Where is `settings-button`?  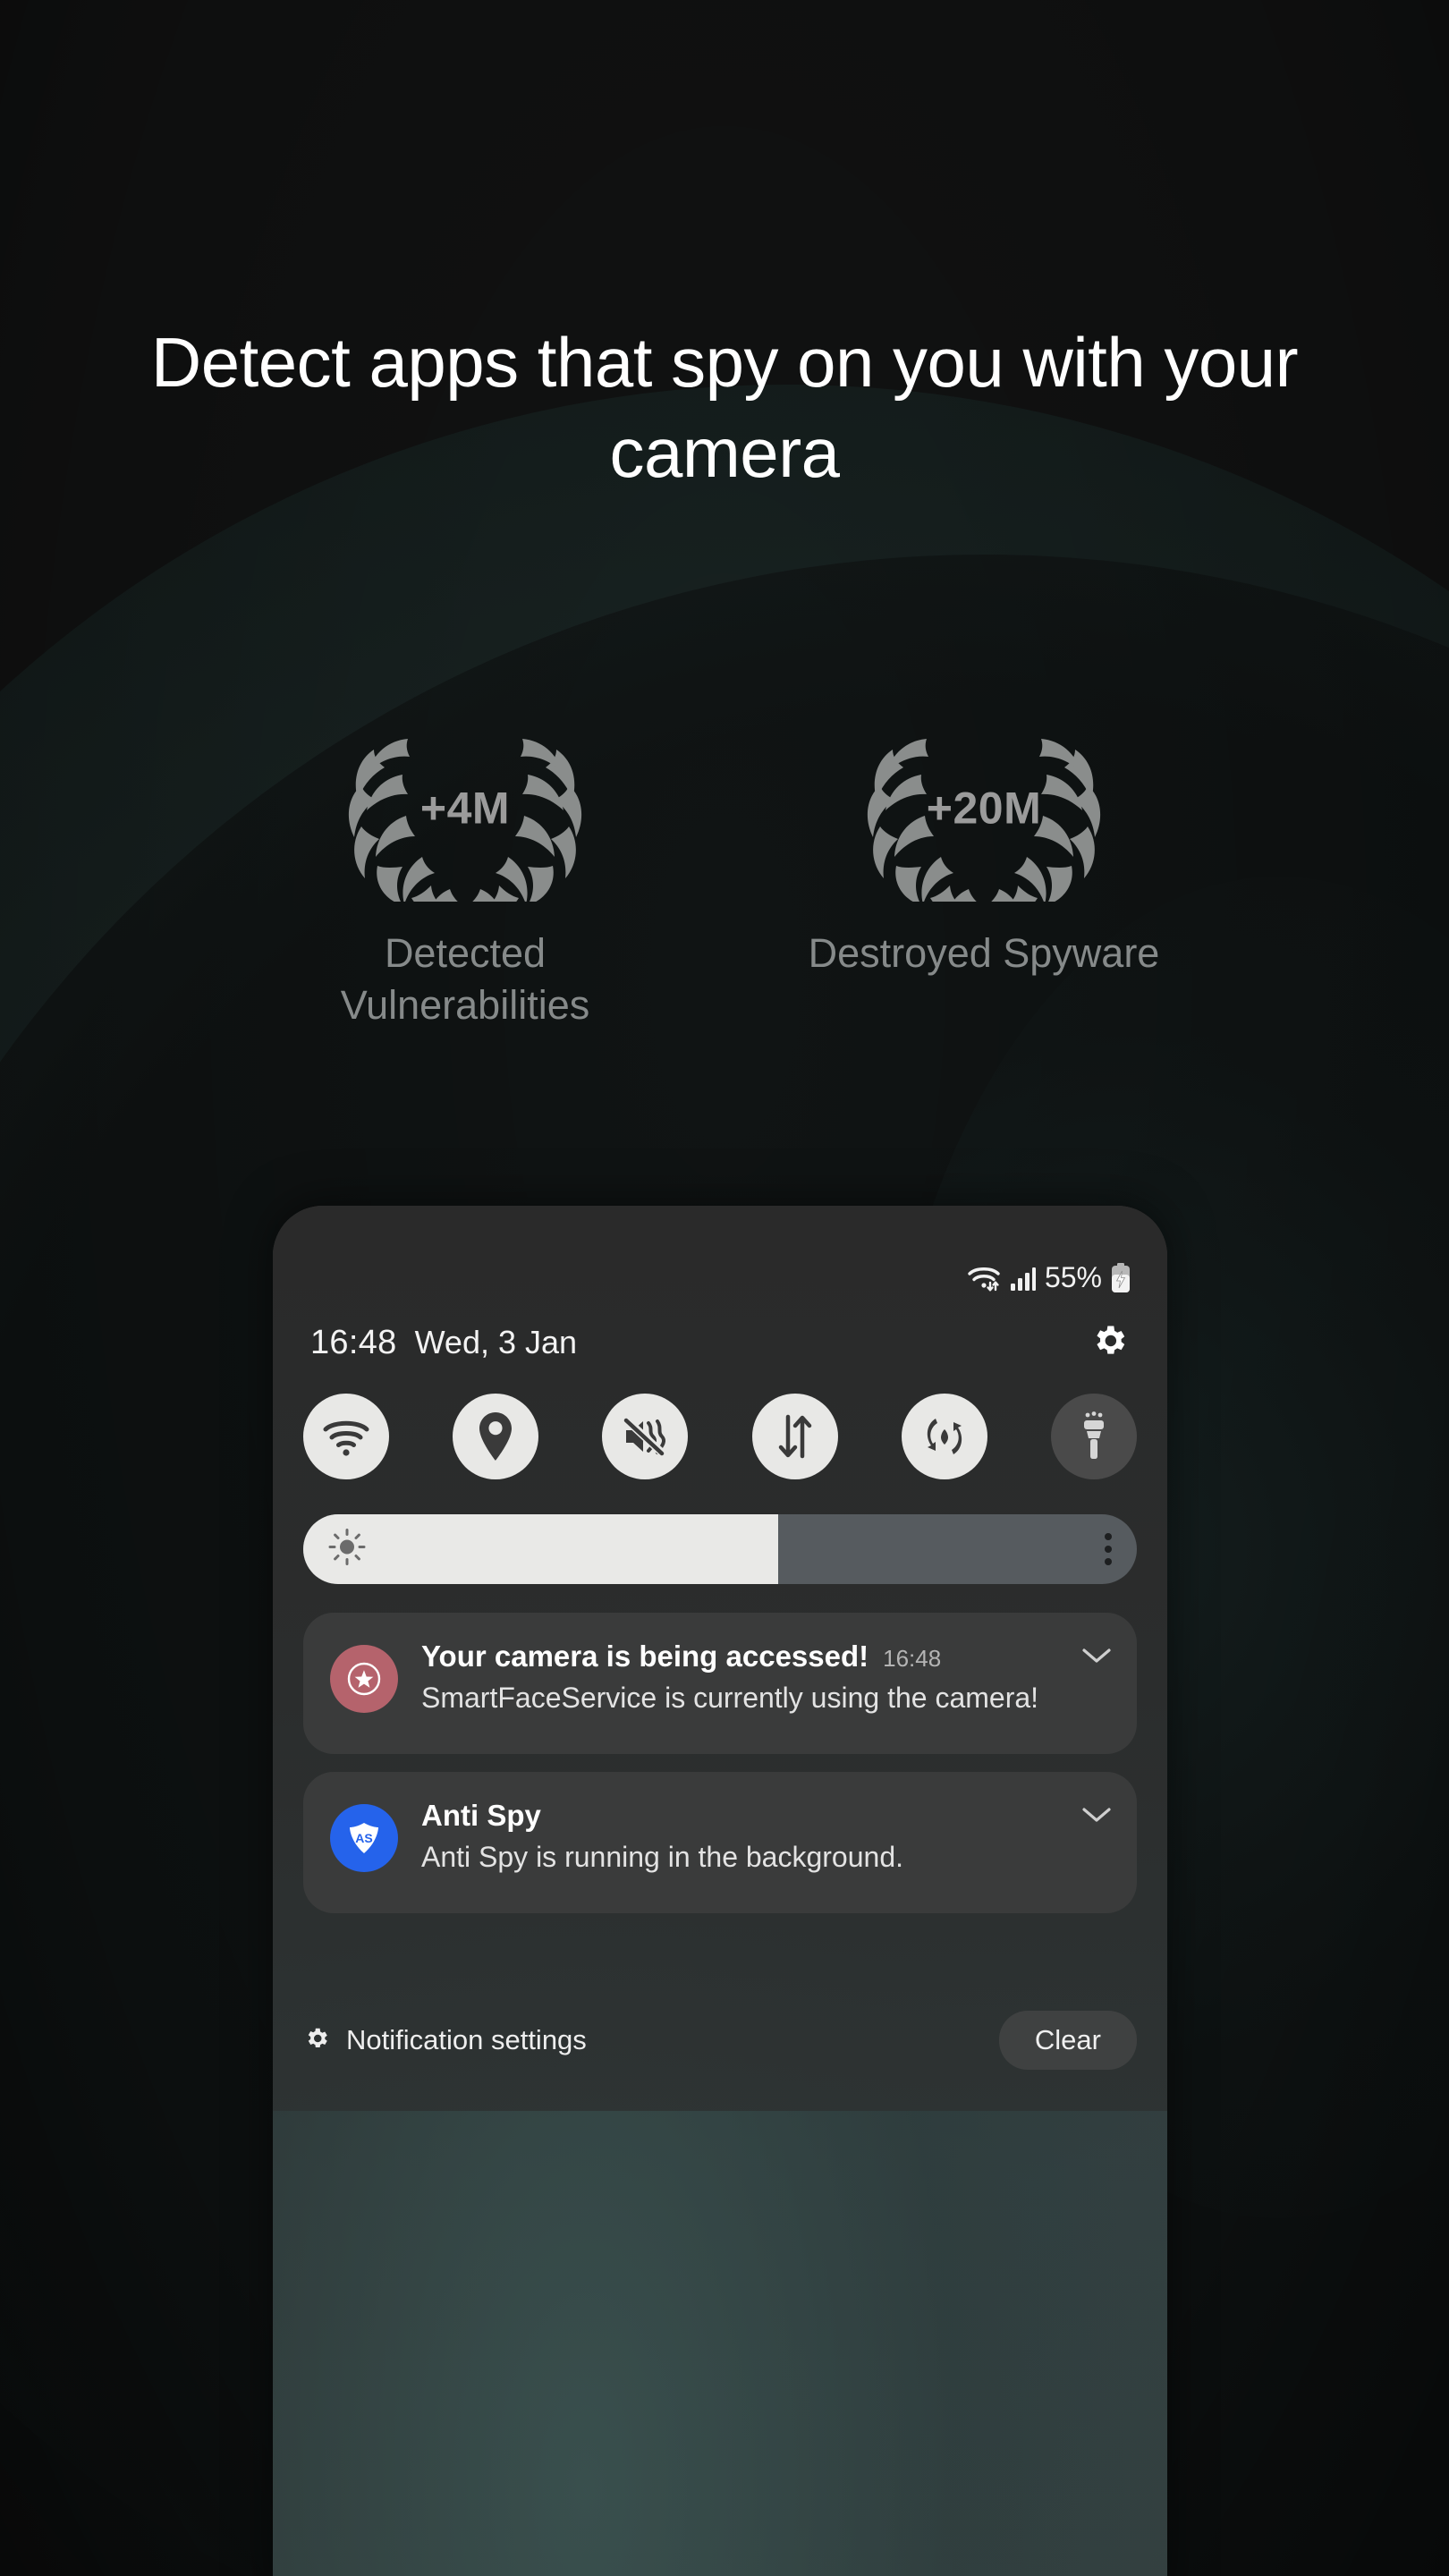
settings-button is located at coordinates (1109, 1342).